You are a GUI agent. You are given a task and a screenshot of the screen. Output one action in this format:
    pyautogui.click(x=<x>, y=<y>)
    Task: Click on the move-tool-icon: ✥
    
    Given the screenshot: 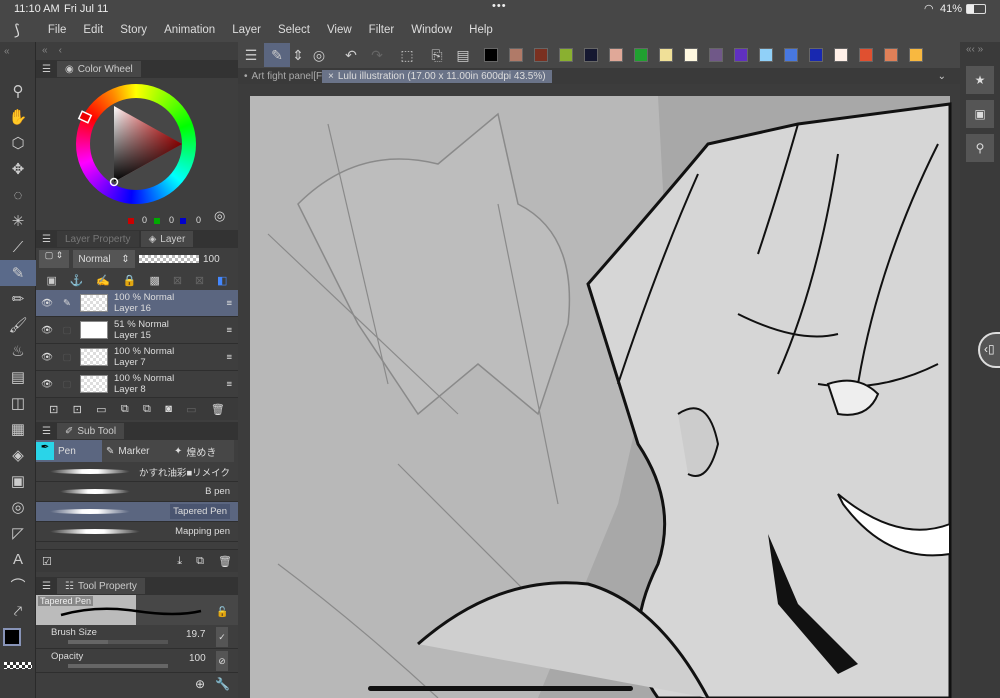 What is the action you would take?
    pyautogui.click(x=18, y=169)
    